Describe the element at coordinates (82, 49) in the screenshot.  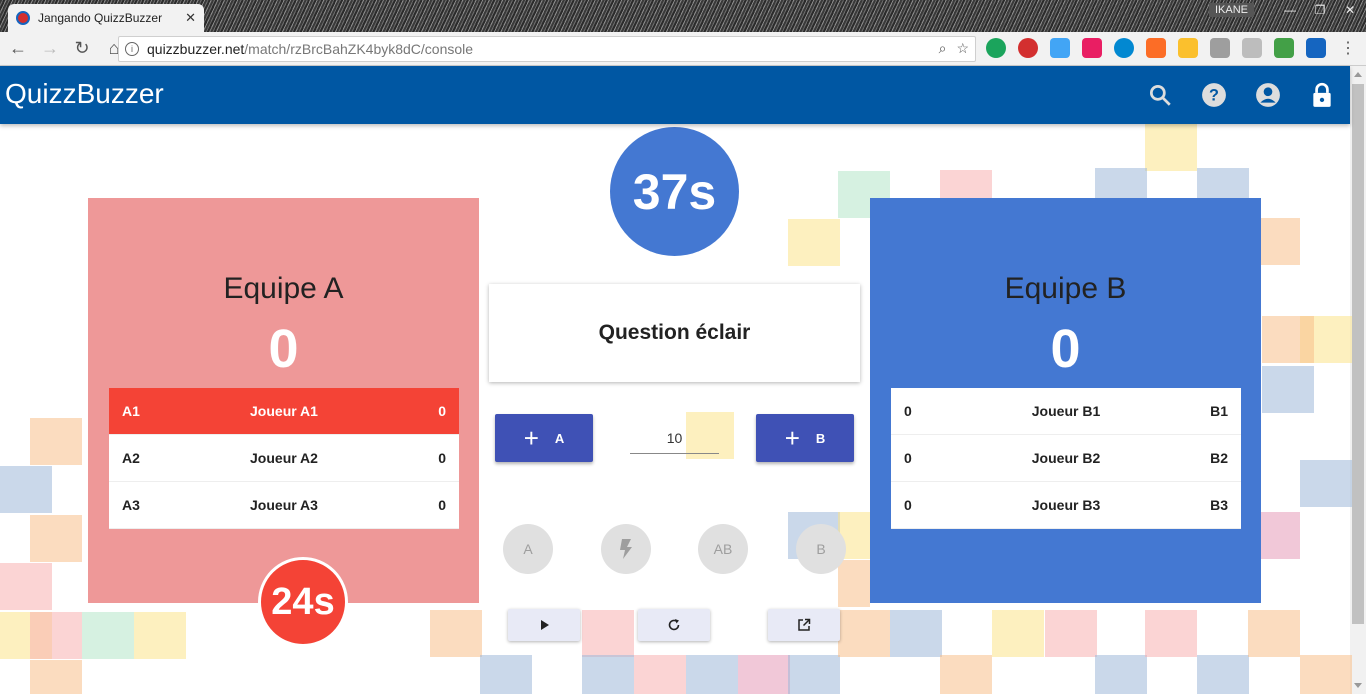
I see `reload-icon: ↻` at that location.